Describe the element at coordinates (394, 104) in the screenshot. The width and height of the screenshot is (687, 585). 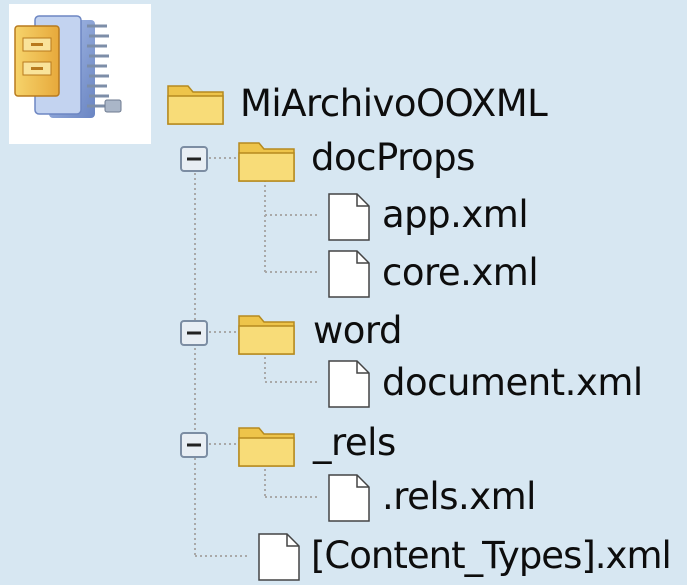
I see `tree-label-root: MiArchivoOOXML` at that location.